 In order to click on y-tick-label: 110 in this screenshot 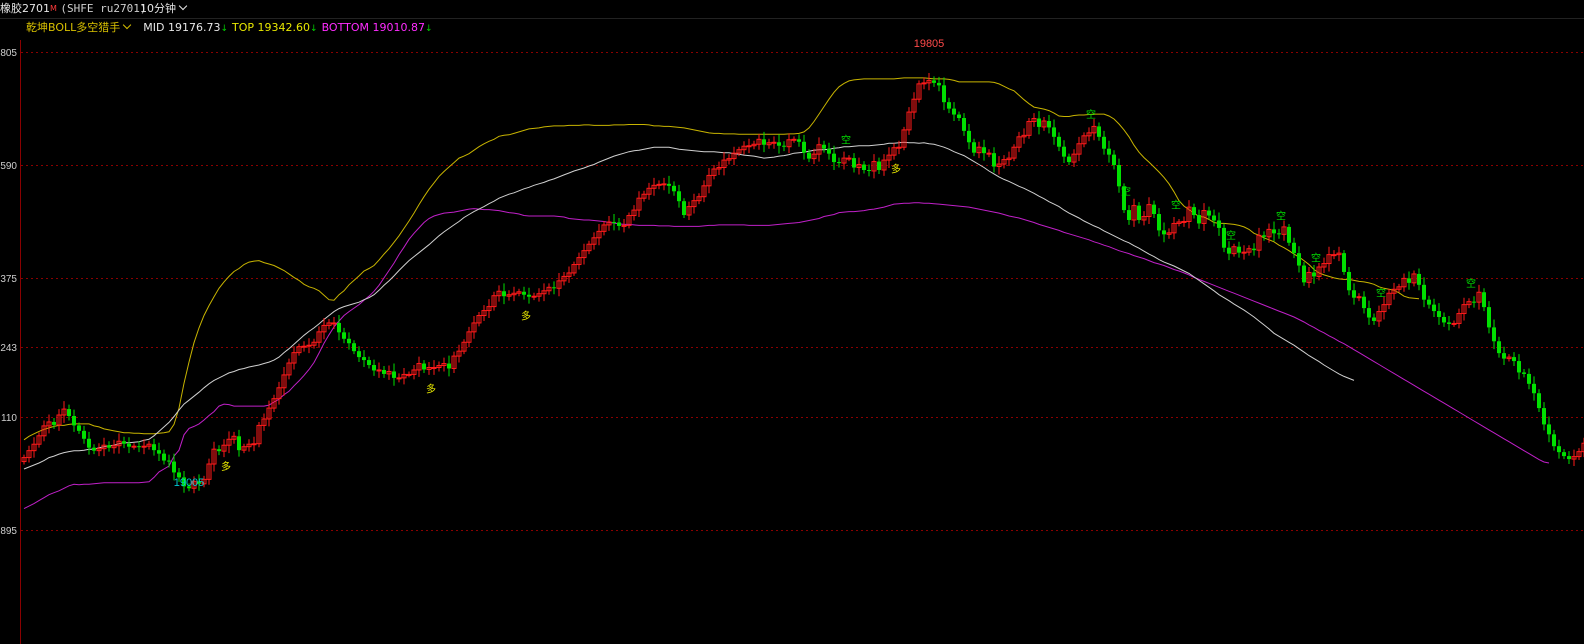, I will do `click(9, 418)`.